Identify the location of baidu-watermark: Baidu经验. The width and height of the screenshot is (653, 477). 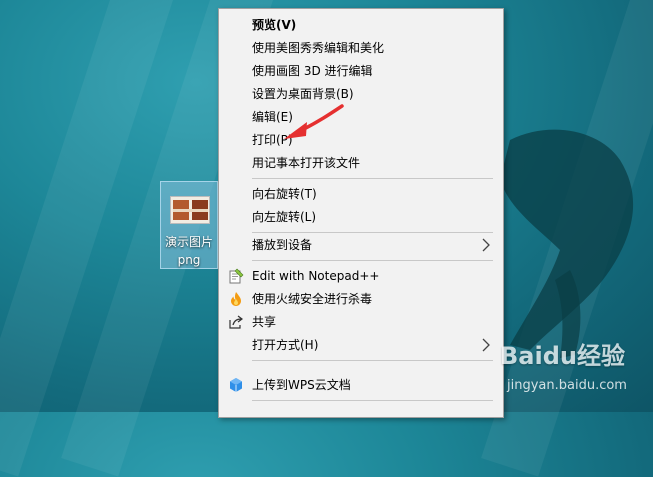
(562, 356).